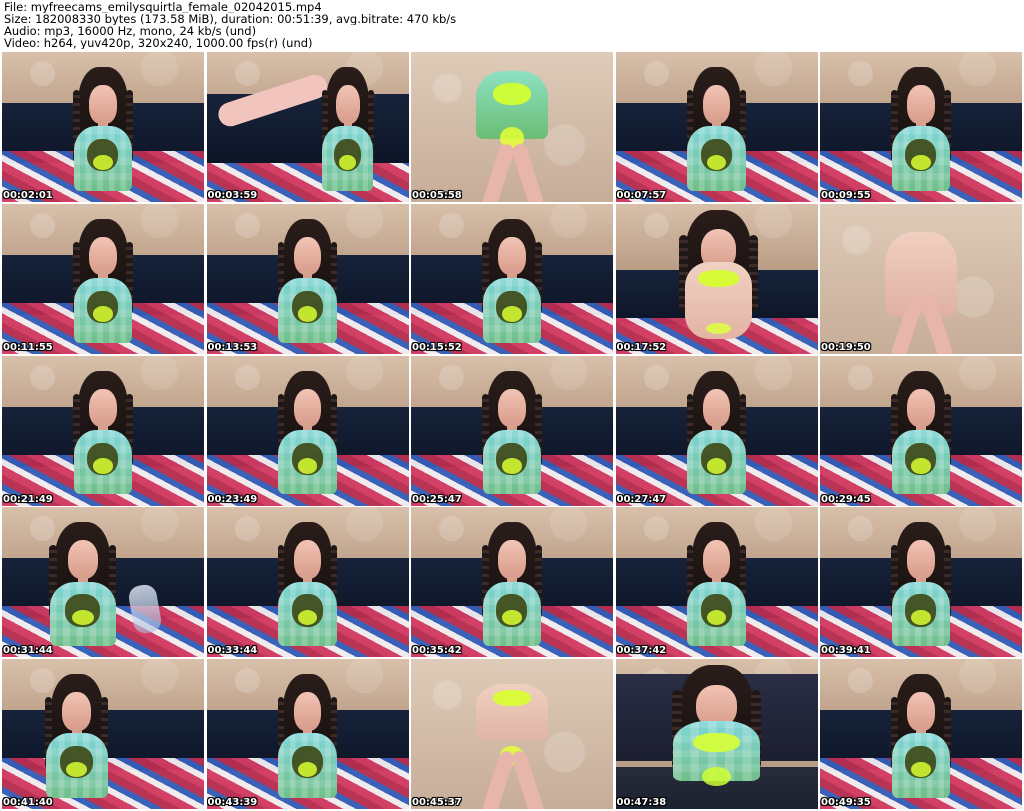 This screenshot has width=1024, height=811. I want to click on timestamp-17: 00:33:44, so click(232, 651).